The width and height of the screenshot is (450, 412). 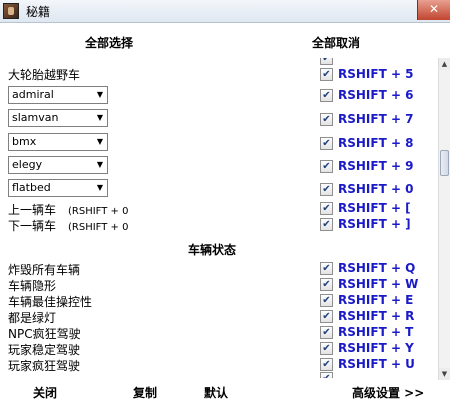 I want to click on vehicle-select: admiral ▼, so click(x=58, y=95).